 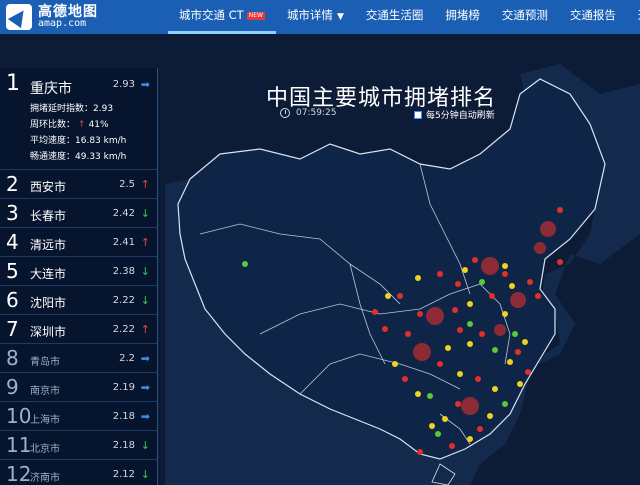 I want to click on update-time: 07:59:25, so click(x=308, y=113).